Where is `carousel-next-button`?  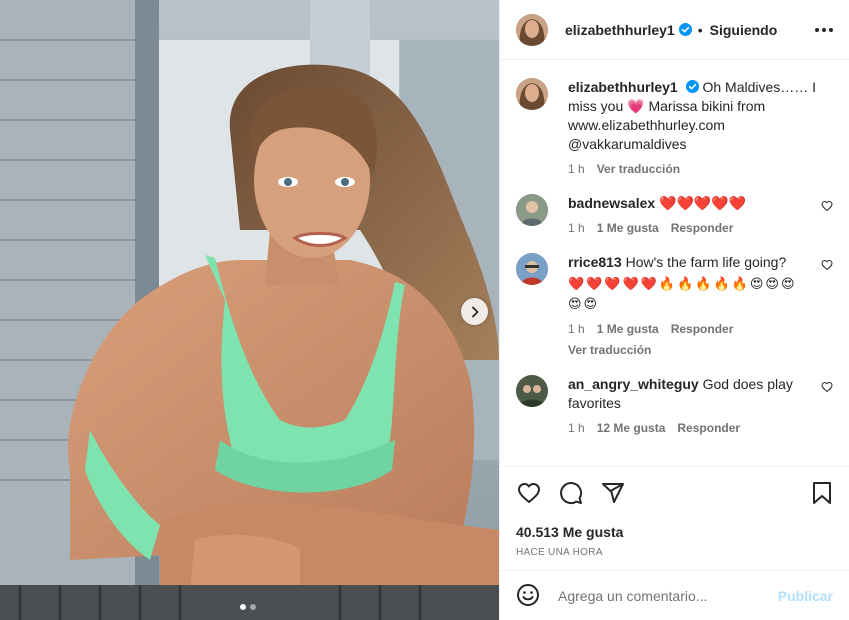 carousel-next-button is located at coordinates (474, 311).